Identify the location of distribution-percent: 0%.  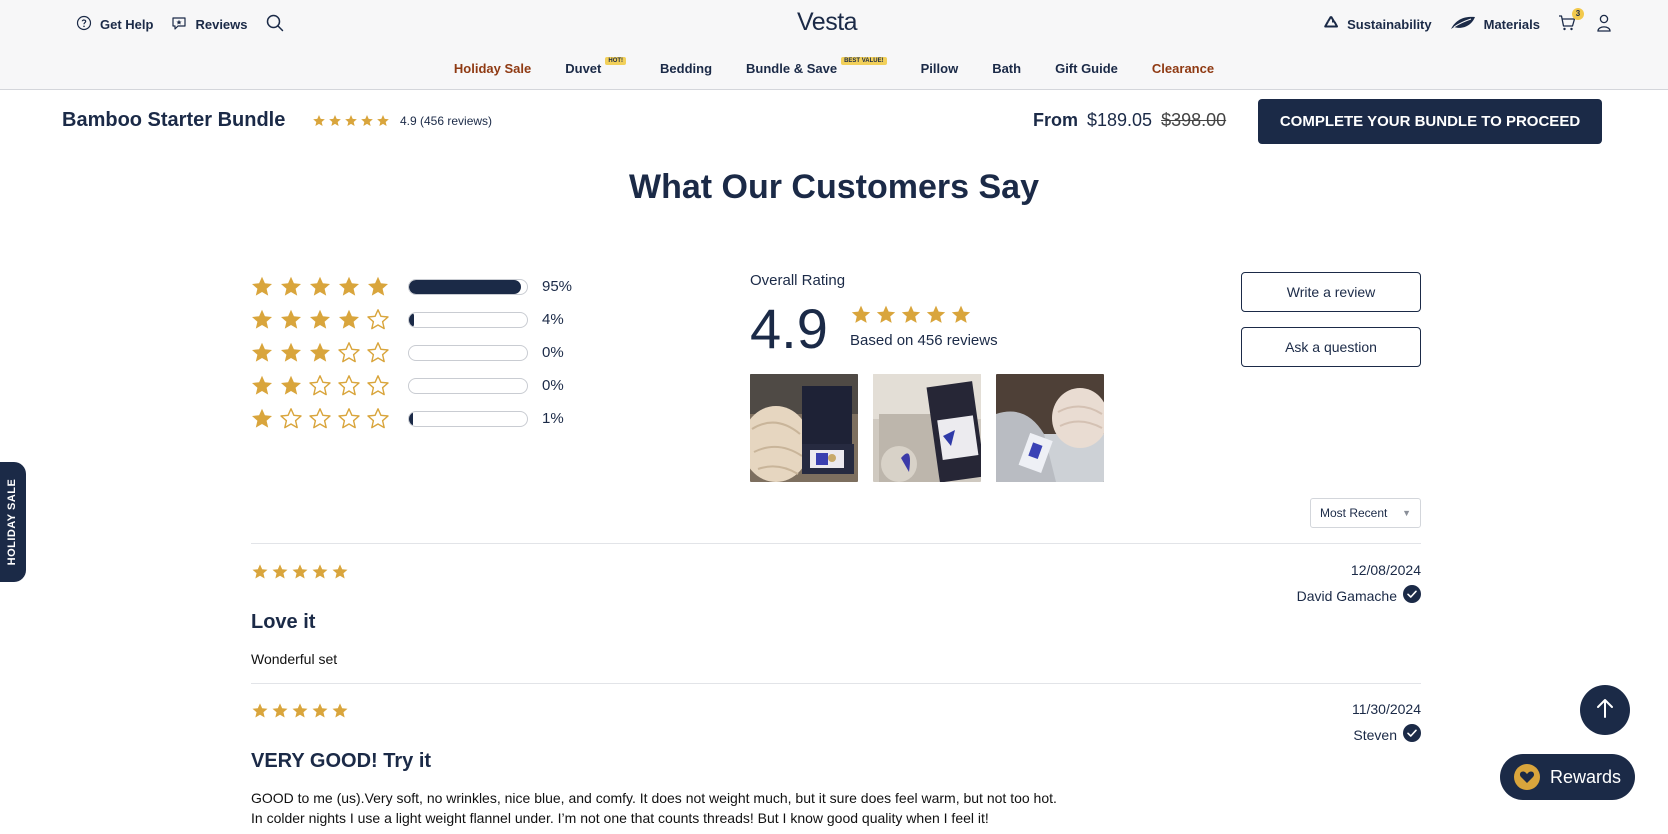
(553, 352).